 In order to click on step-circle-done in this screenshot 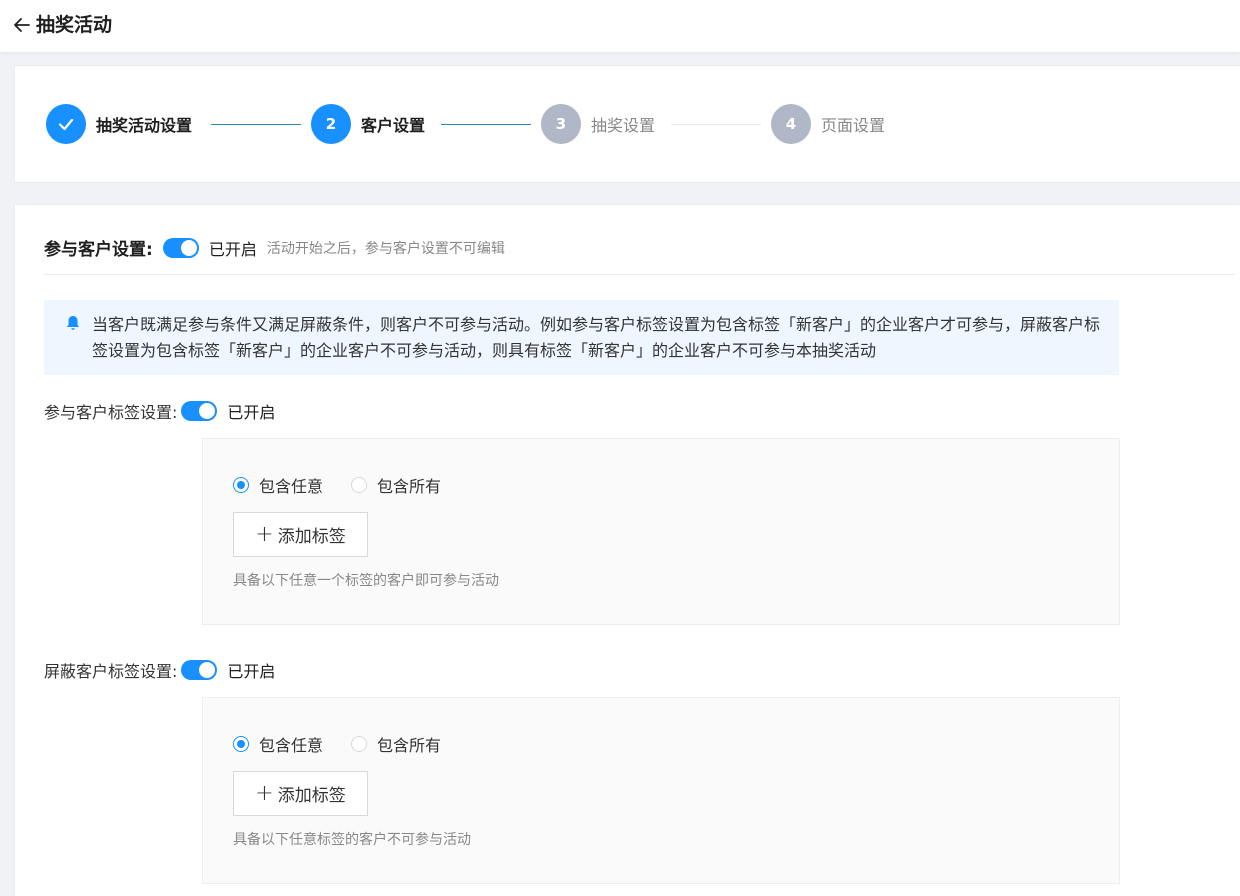, I will do `click(66, 124)`.